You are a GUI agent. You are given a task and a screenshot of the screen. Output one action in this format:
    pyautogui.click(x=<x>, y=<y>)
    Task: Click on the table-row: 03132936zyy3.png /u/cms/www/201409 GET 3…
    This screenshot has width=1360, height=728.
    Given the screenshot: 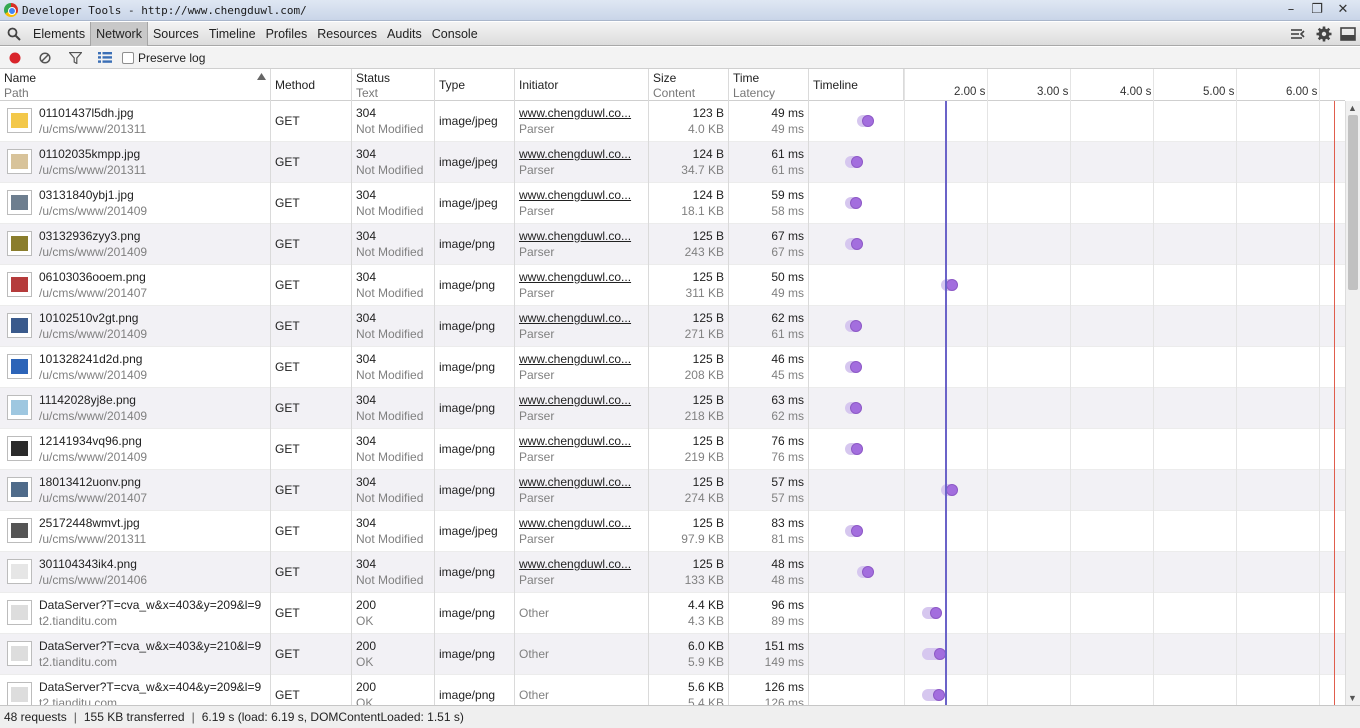 What is the action you would take?
    pyautogui.click(x=672, y=244)
    